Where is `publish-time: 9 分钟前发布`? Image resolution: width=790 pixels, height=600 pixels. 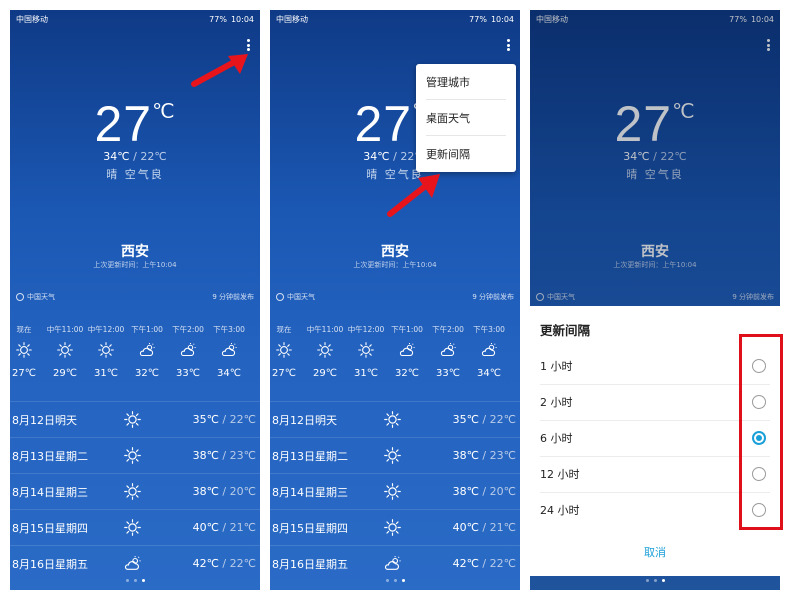
publish-time: 9 分钟前发布 is located at coordinates (493, 297).